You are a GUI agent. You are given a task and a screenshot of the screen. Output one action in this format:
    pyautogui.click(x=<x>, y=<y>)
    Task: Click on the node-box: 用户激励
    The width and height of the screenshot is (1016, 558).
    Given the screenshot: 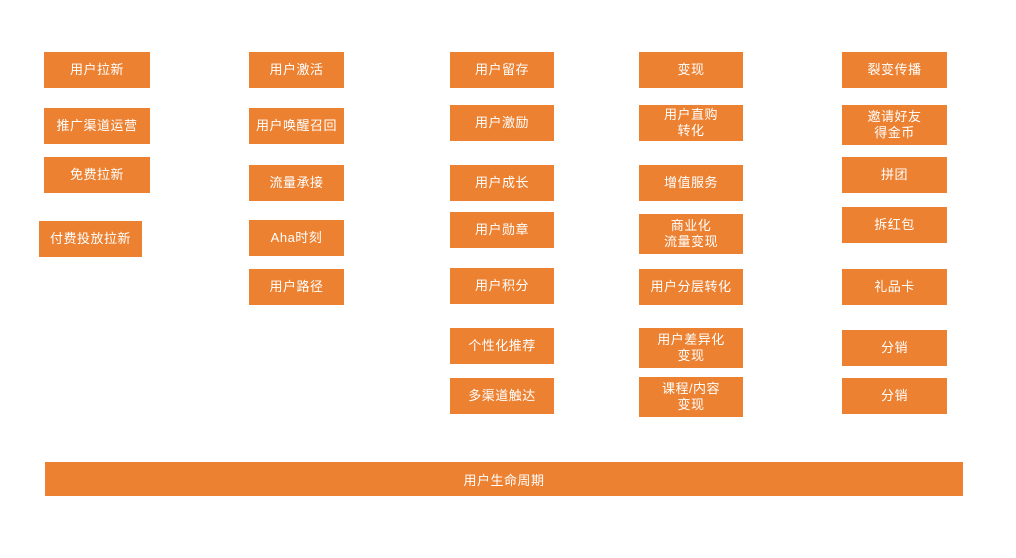 What is the action you would take?
    pyautogui.click(x=502, y=123)
    